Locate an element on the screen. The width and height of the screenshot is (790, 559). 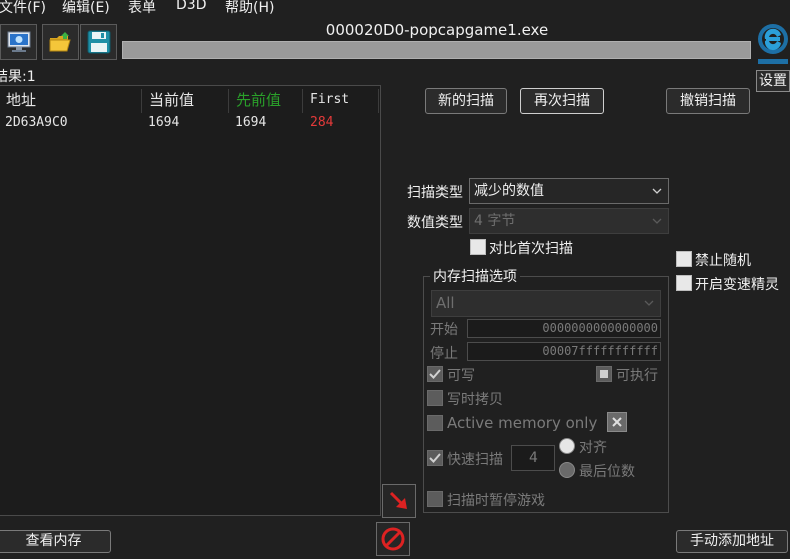
active-memory-label: Active memory only is located at coordinates (522, 423).